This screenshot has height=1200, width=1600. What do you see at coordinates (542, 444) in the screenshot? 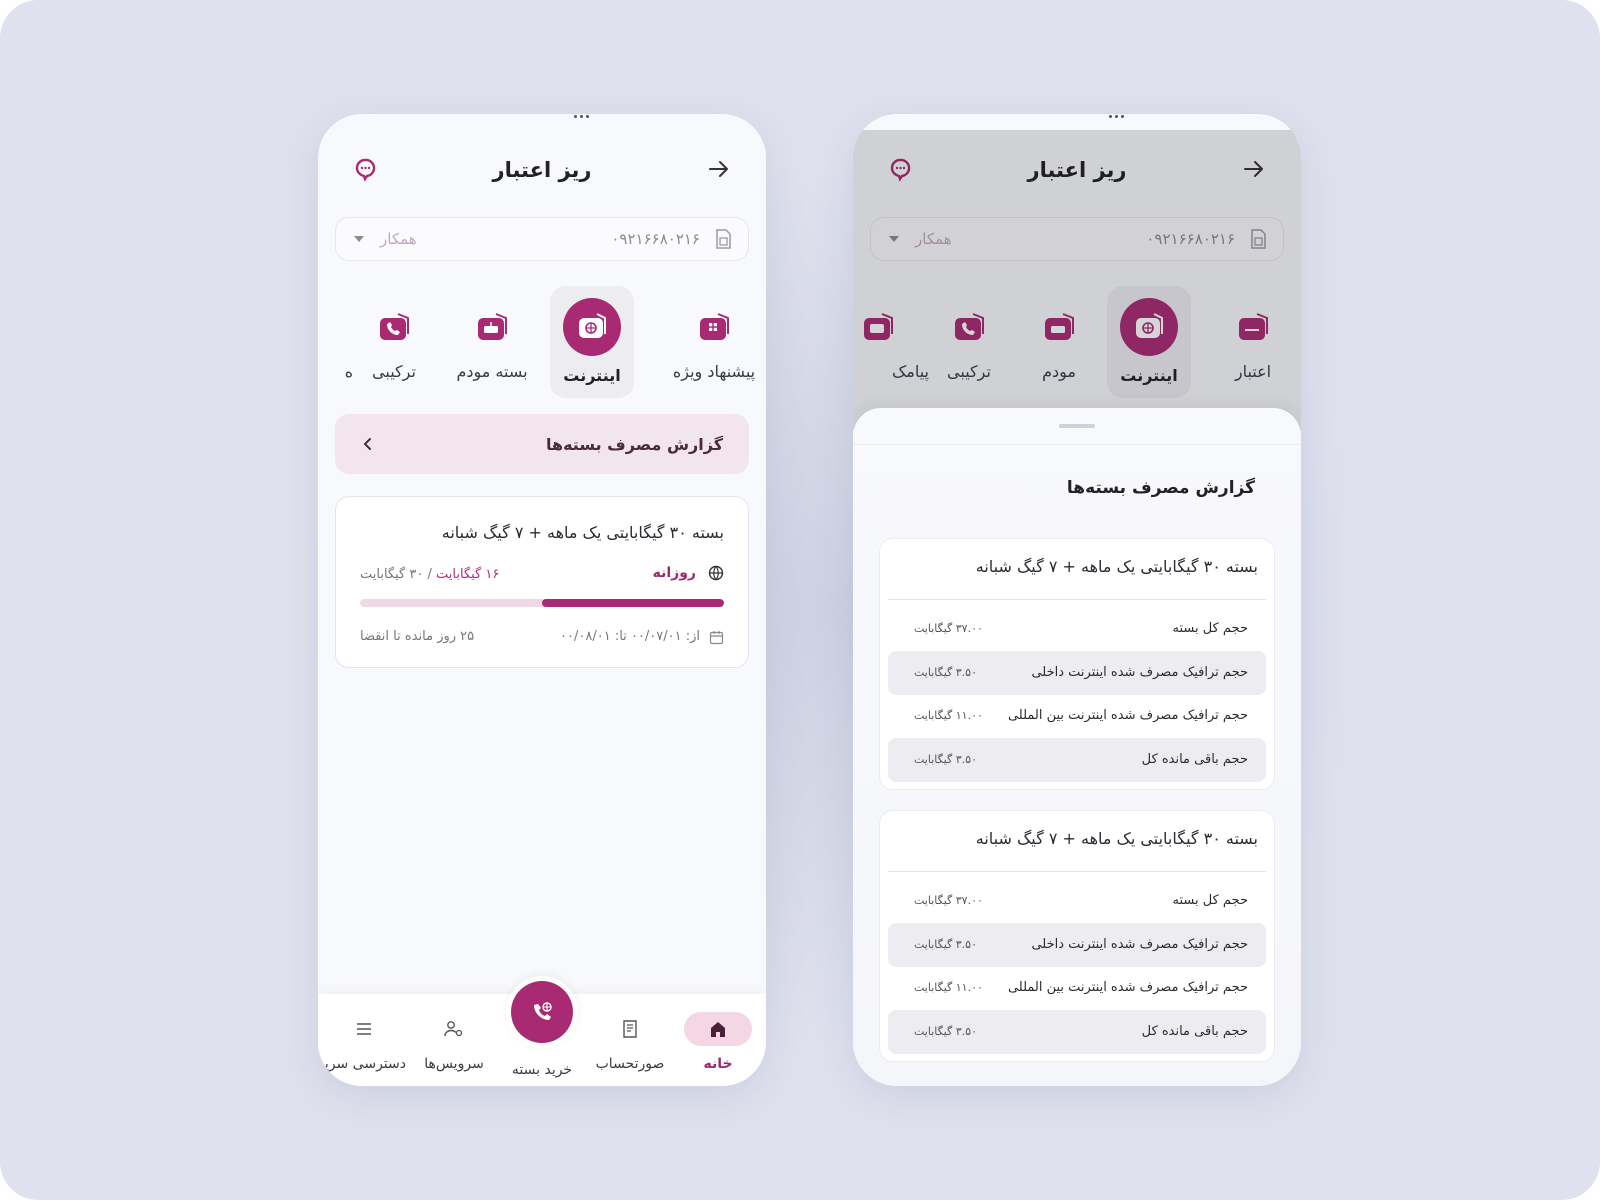
I see `usage-report-button: گزارش مصرف بسته‌ها` at bounding box center [542, 444].